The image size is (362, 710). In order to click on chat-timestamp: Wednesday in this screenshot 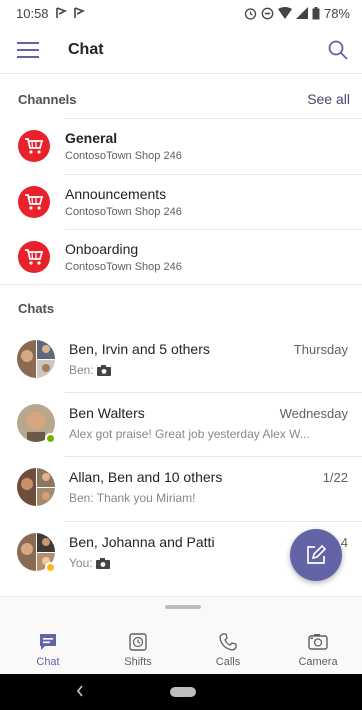, I will do `click(313, 413)`.